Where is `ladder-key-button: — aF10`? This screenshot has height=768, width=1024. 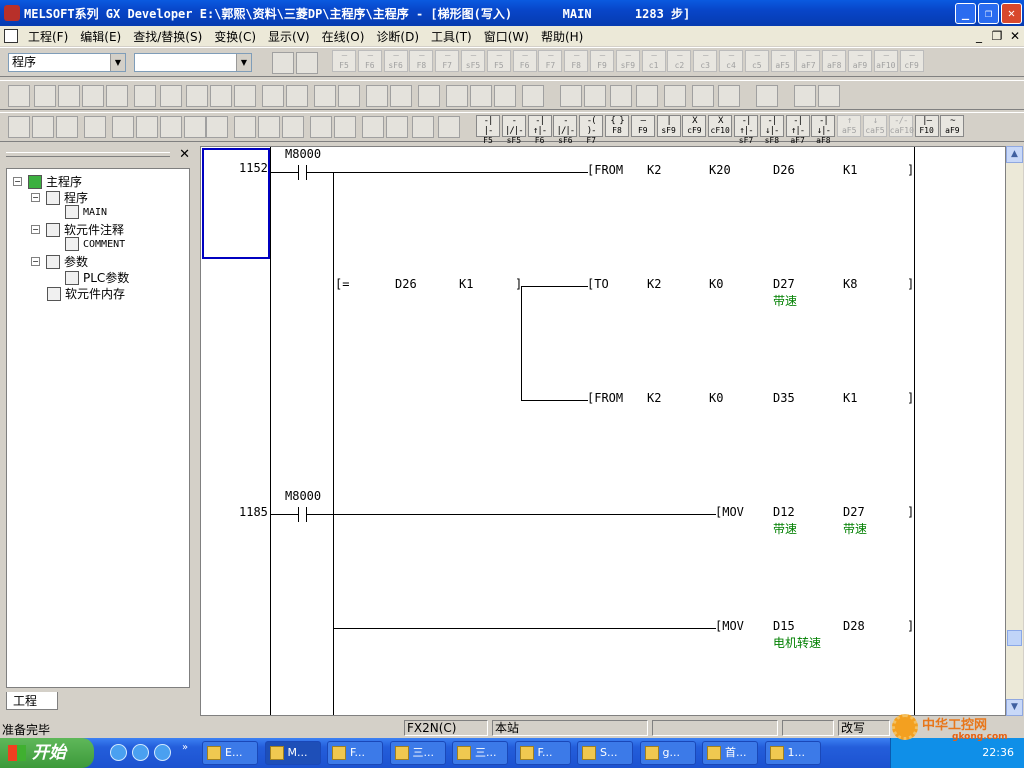
ladder-key-button: — aF10 is located at coordinates (885, 61).